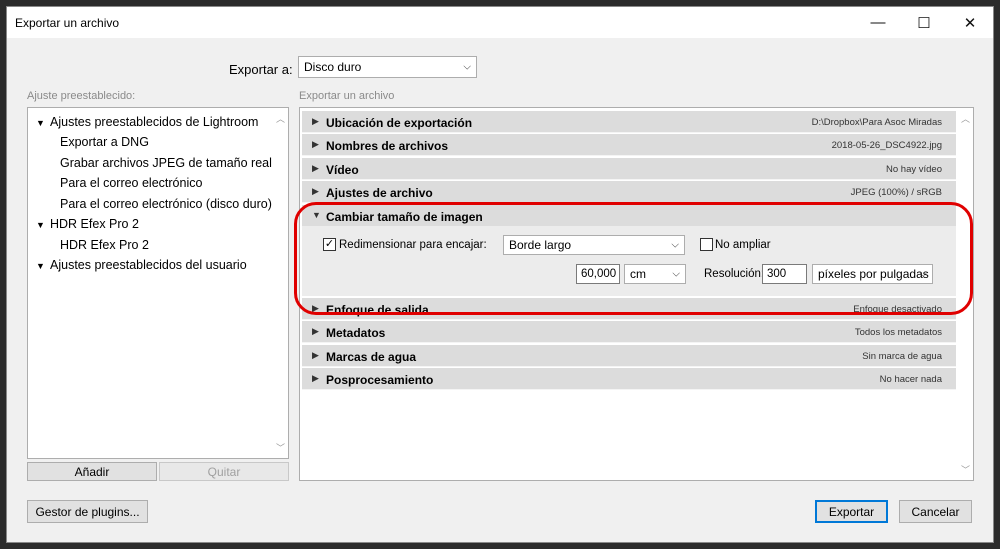 The image size is (1000, 549). Describe the element at coordinates (147, 122) in the screenshot. I see `tree-folder-lightroom: ▼ Ajustes preestablecidos de Lightroom` at that location.